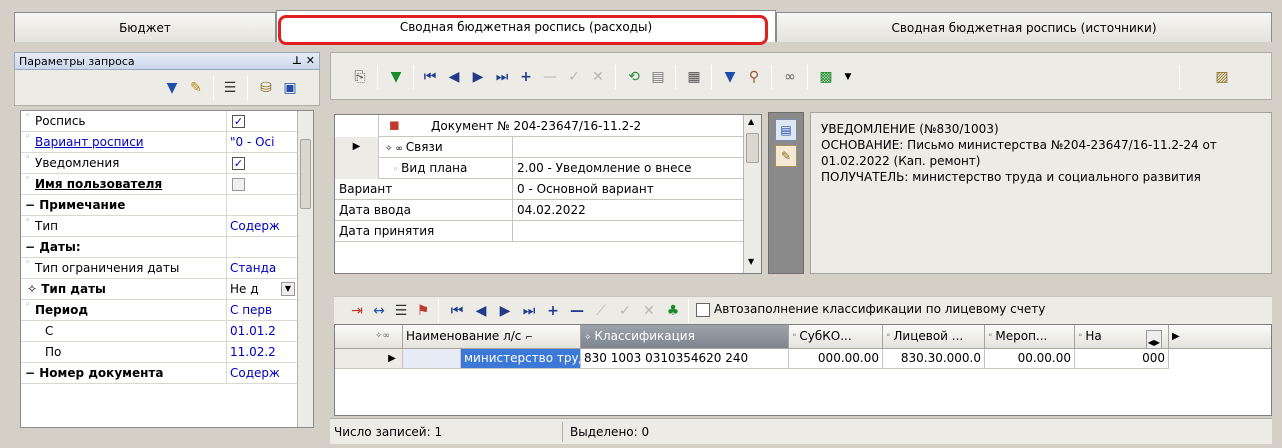 Image resolution: width=1282 pixels, height=448 pixels. Describe the element at coordinates (266, 88) in the screenshot. I see `open-query-icon: ⛁` at that location.